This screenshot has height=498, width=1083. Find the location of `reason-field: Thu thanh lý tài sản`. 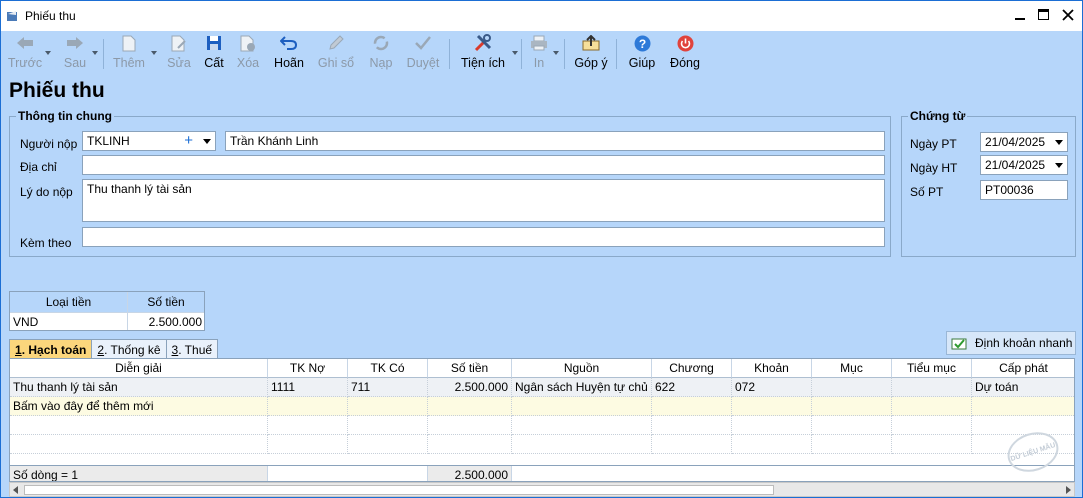

reason-field: Thu thanh lý tài sản is located at coordinates (483, 200).